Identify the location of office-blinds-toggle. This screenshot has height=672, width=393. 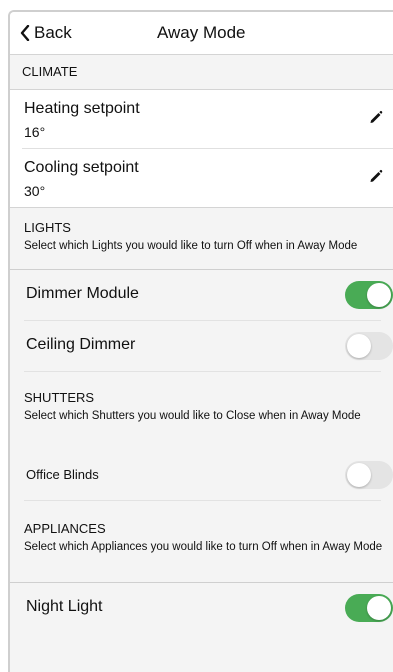
(369, 475).